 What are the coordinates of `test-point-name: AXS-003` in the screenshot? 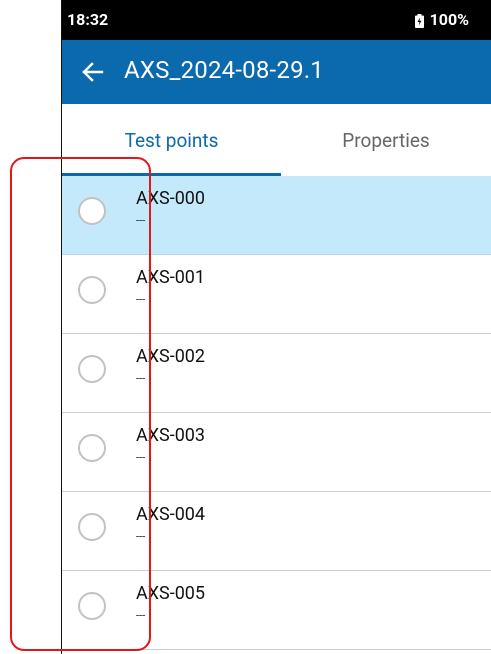 It's located at (171, 435).